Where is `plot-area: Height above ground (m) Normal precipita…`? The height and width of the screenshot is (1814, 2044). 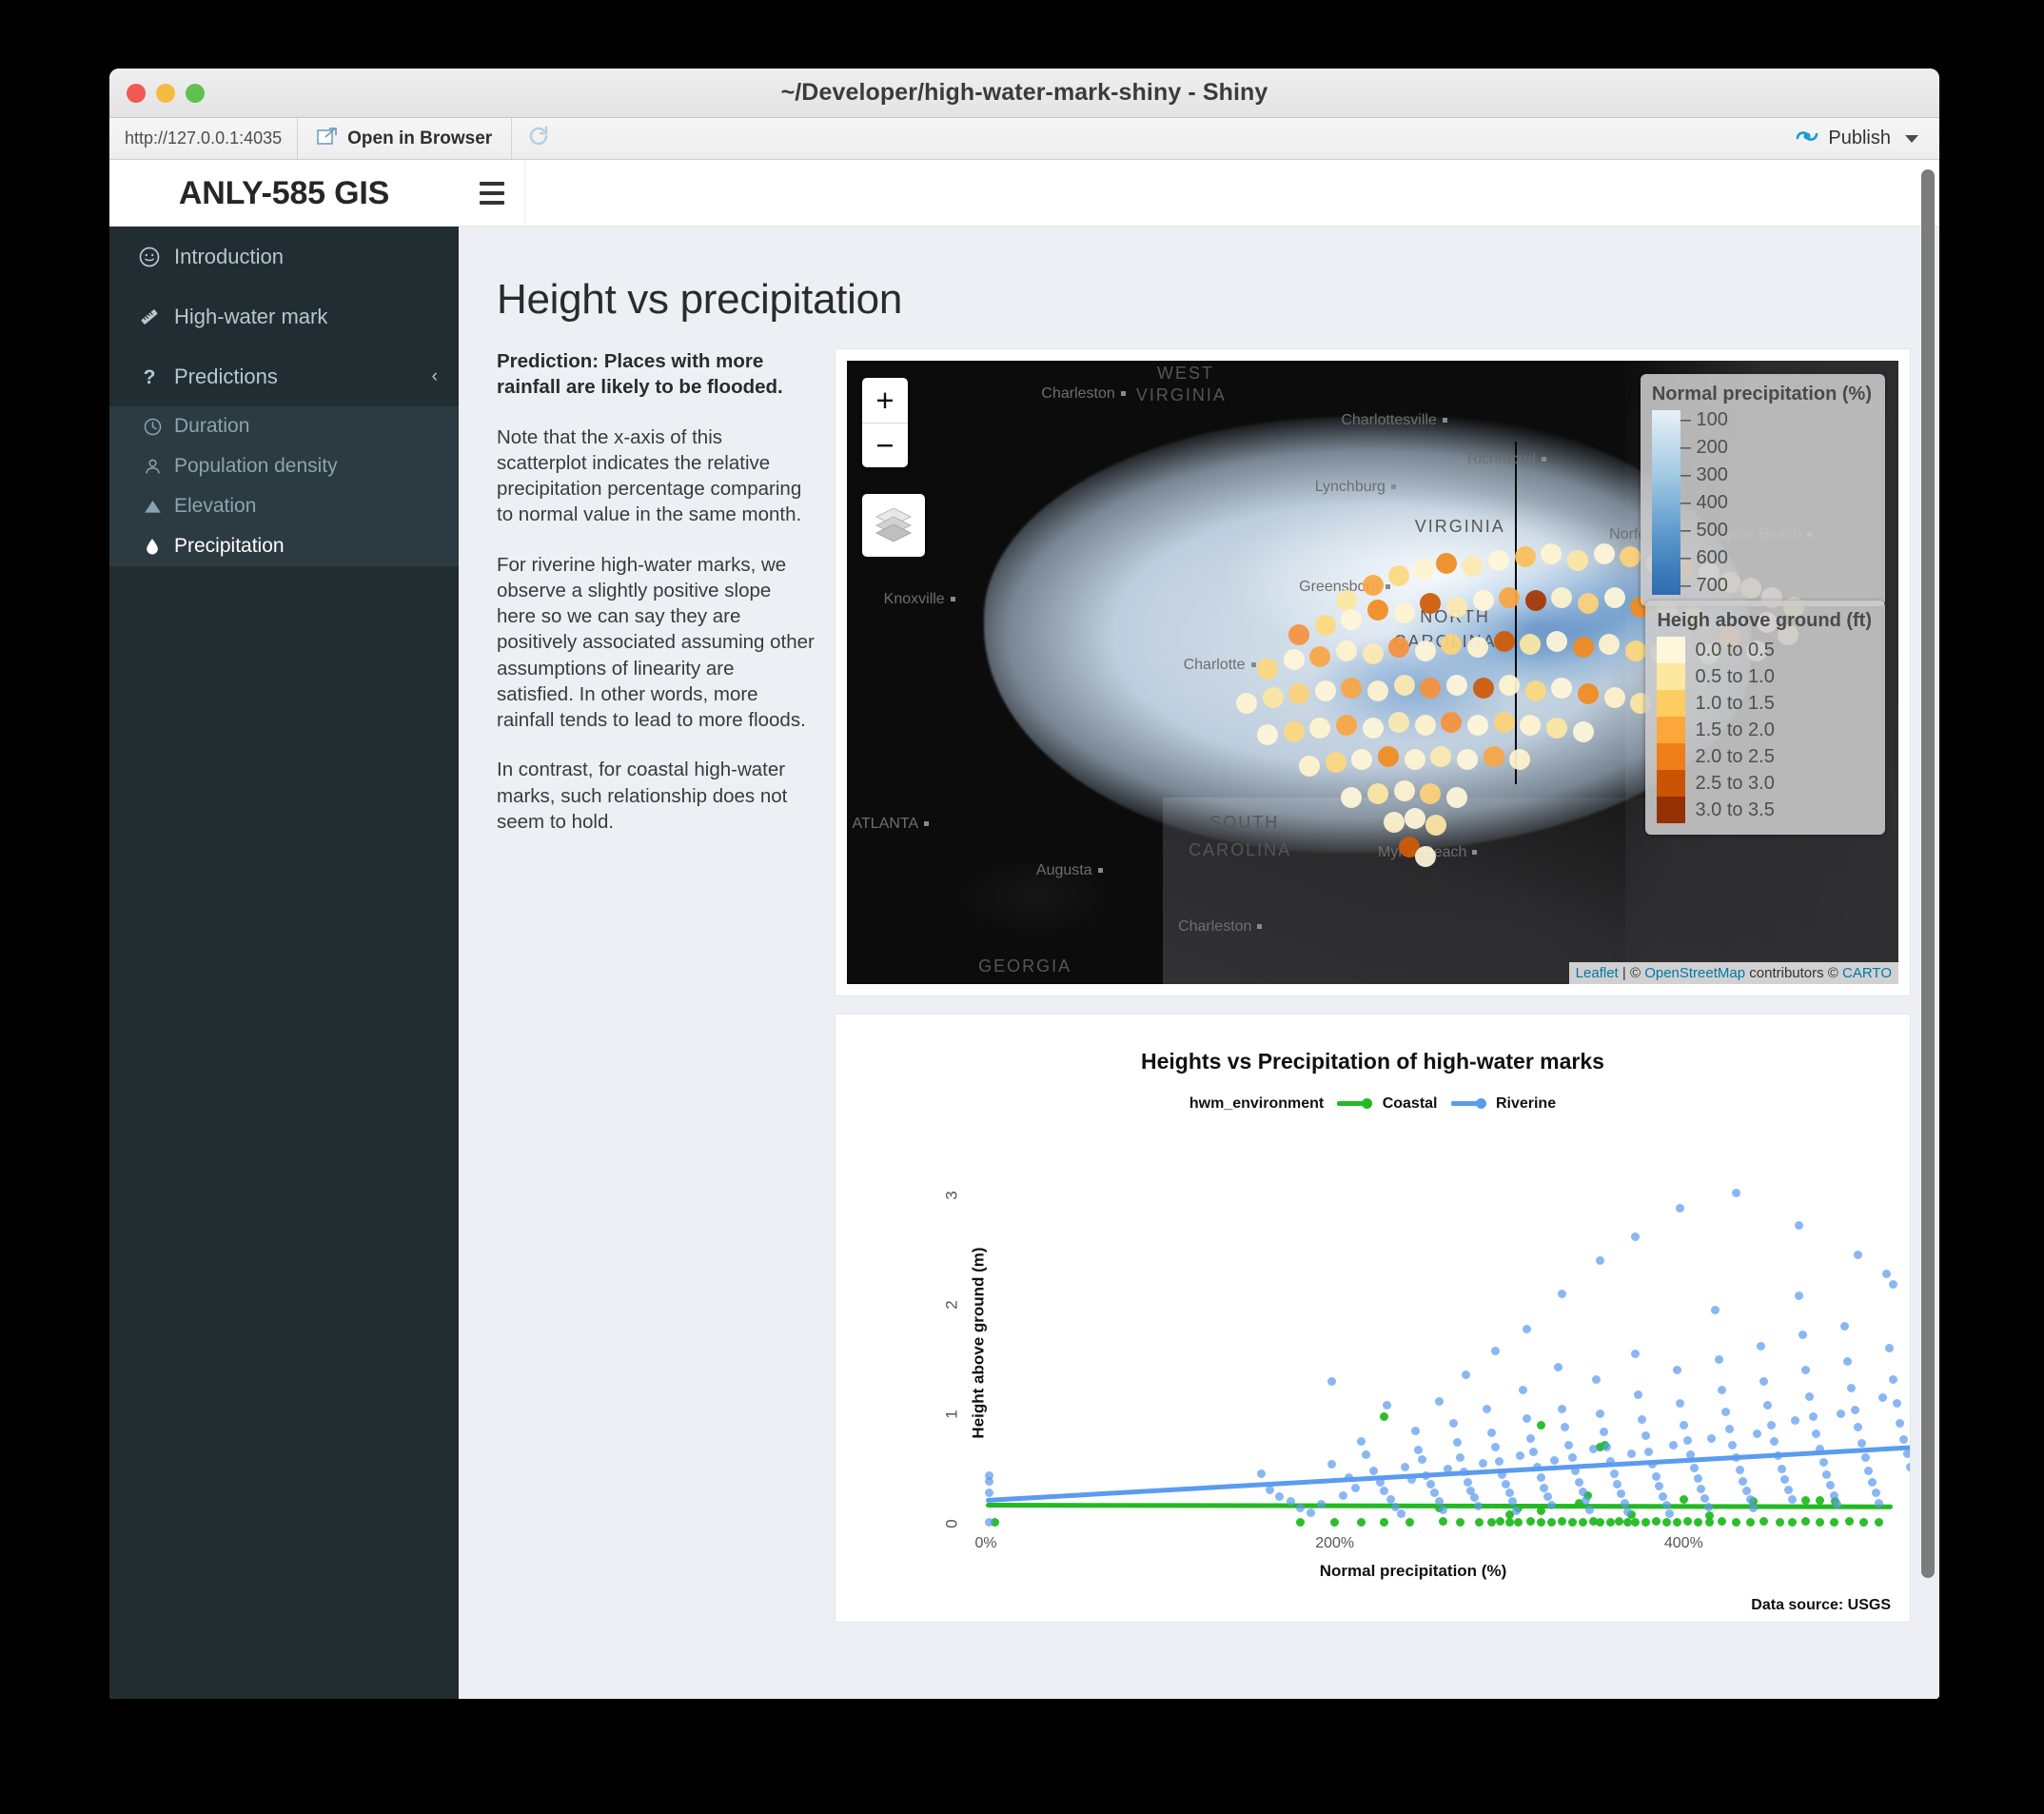
plot-area: Height above ground (m) Normal precipita… is located at coordinates (1427, 1371).